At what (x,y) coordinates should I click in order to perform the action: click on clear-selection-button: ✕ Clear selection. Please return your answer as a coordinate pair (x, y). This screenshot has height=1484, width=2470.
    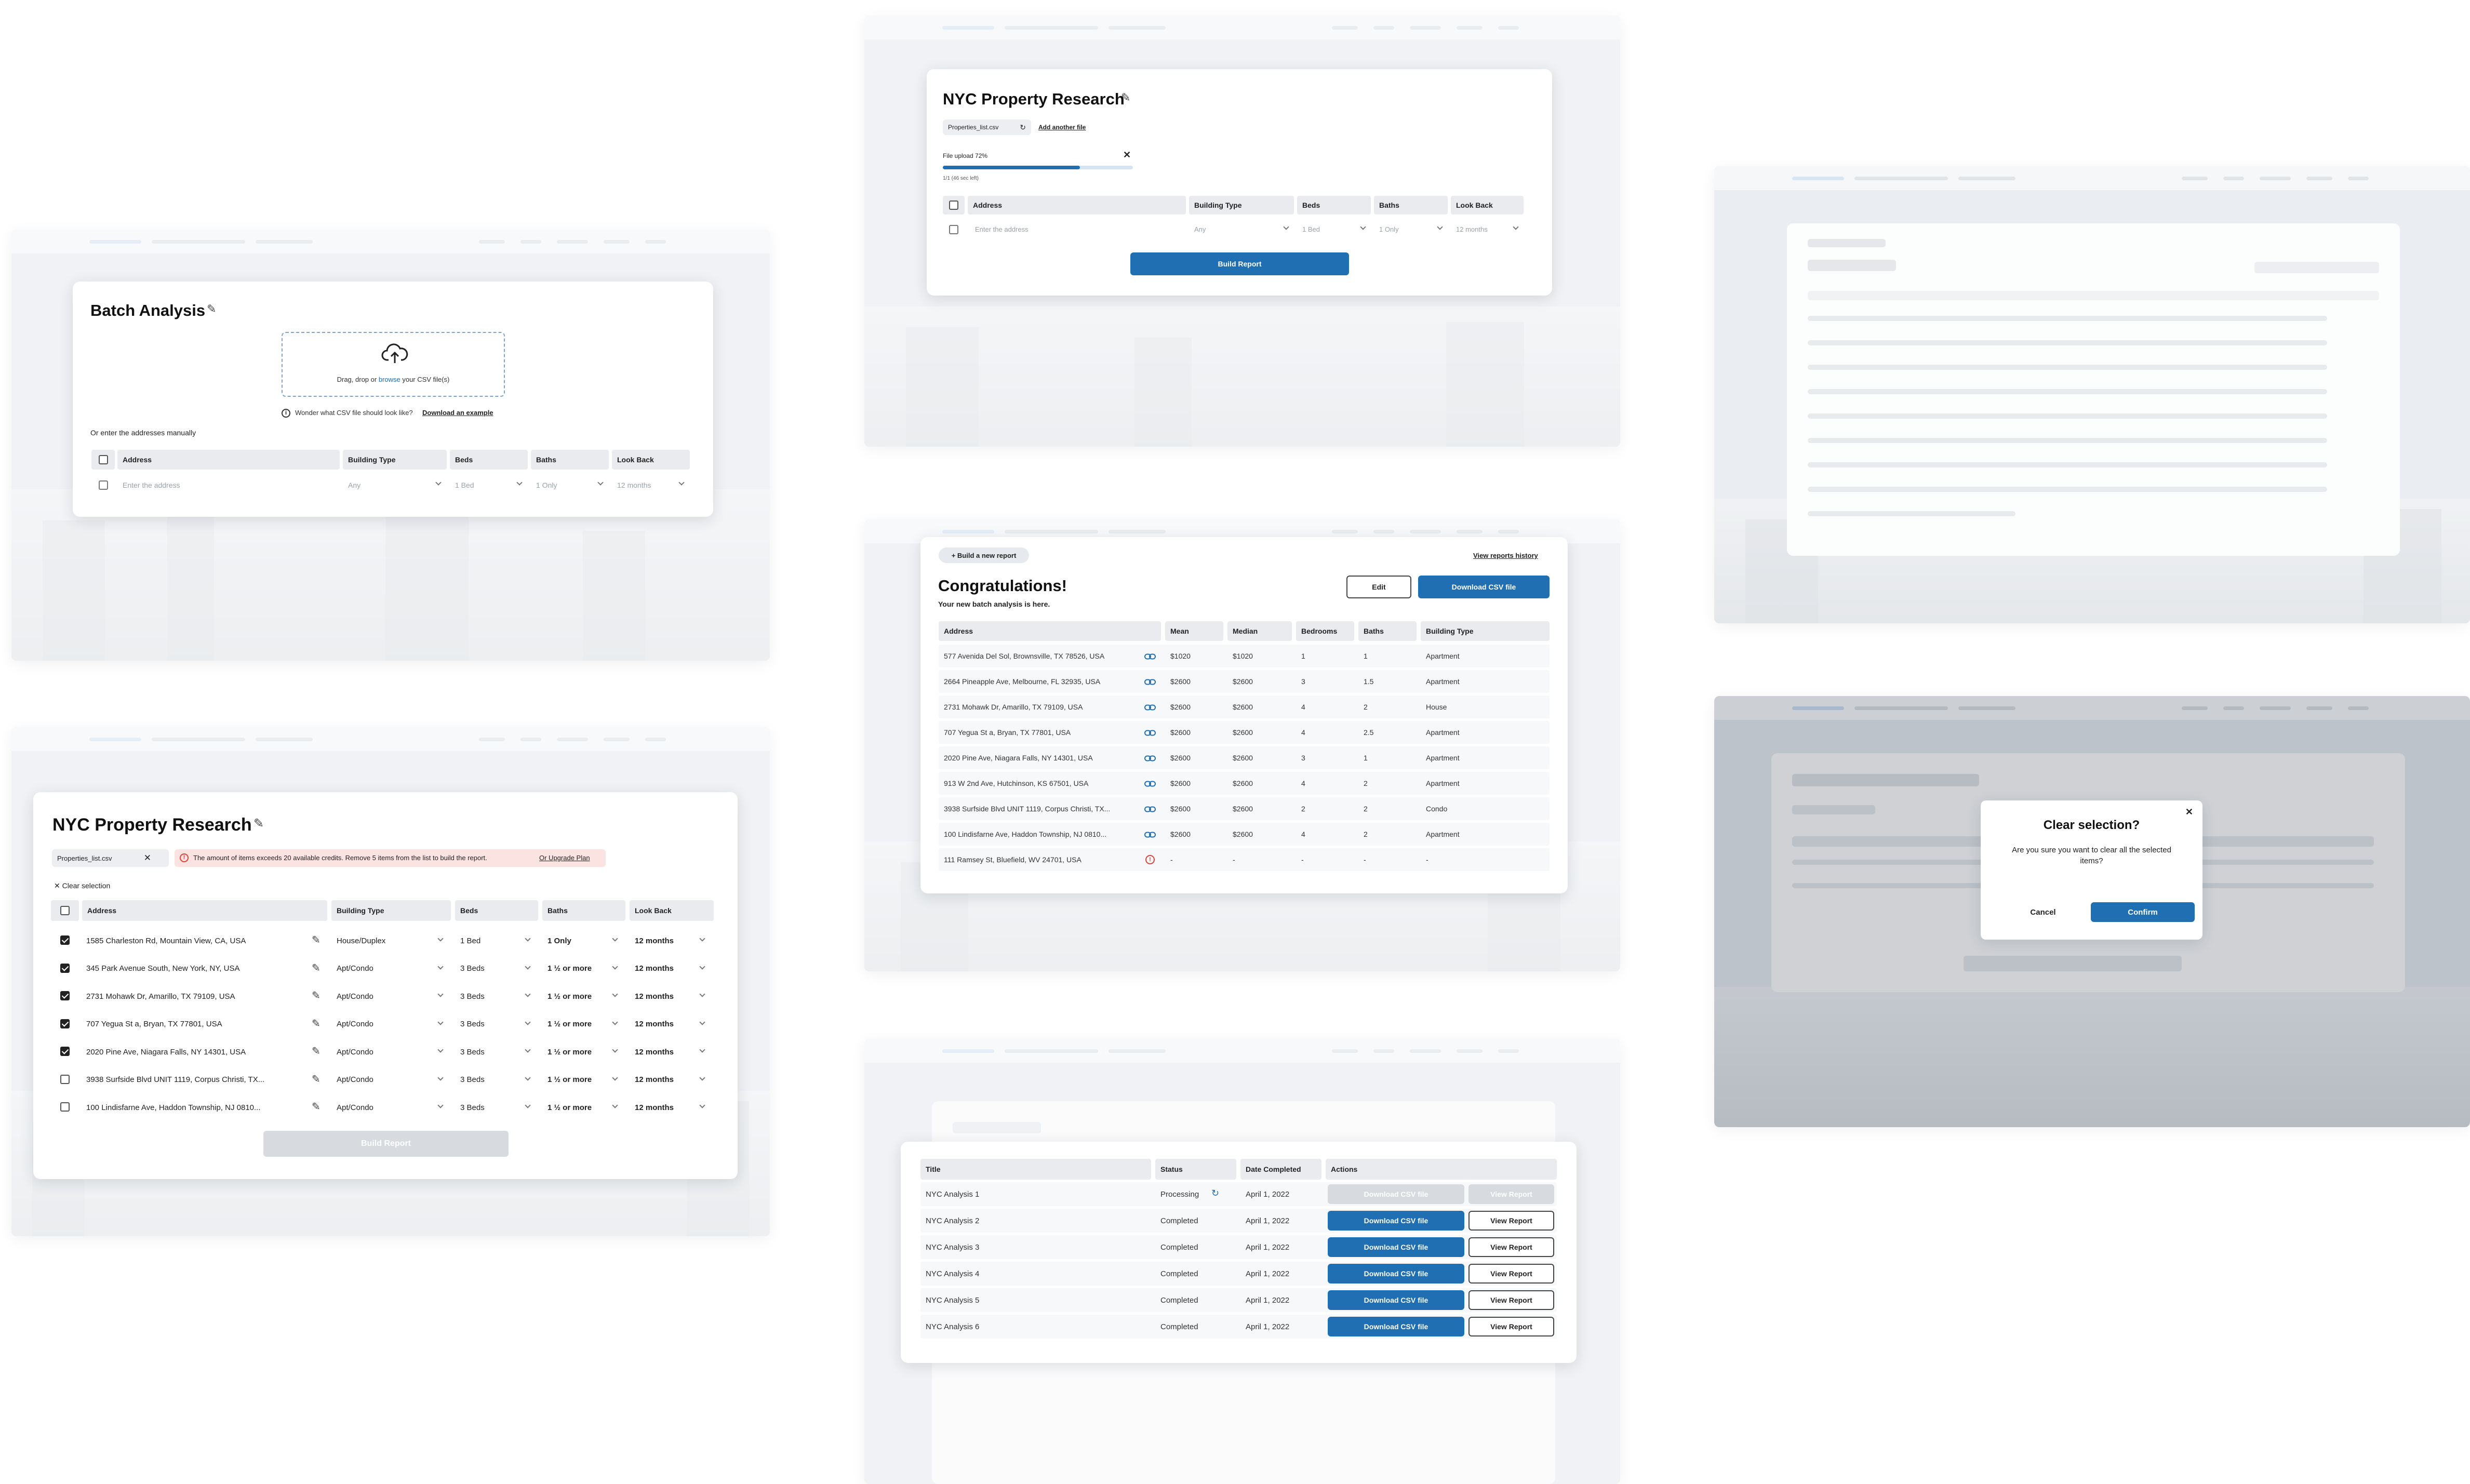
    Looking at the image, I should click on (82, 885).